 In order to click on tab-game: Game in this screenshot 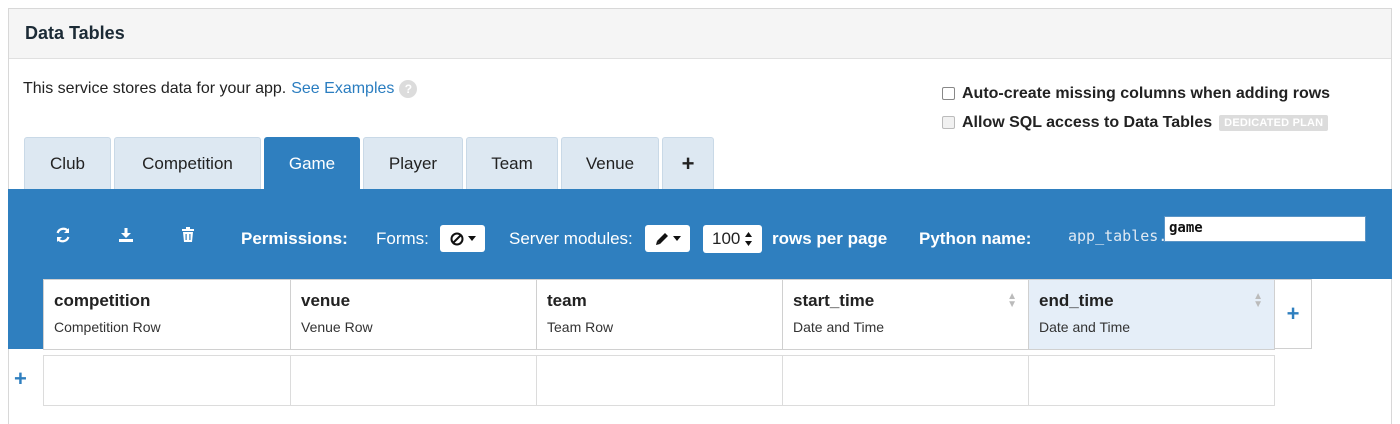, I will do `click(312, 163)`.